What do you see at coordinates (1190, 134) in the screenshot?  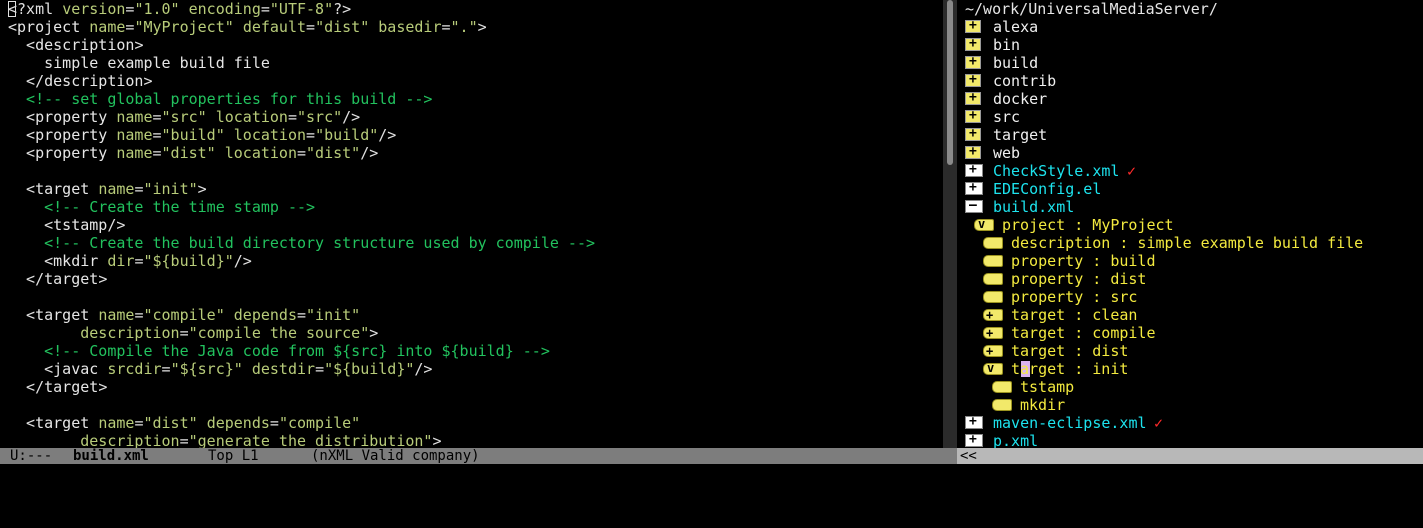 I see `tree-item-target: target` at bounding box center [1190, 134].